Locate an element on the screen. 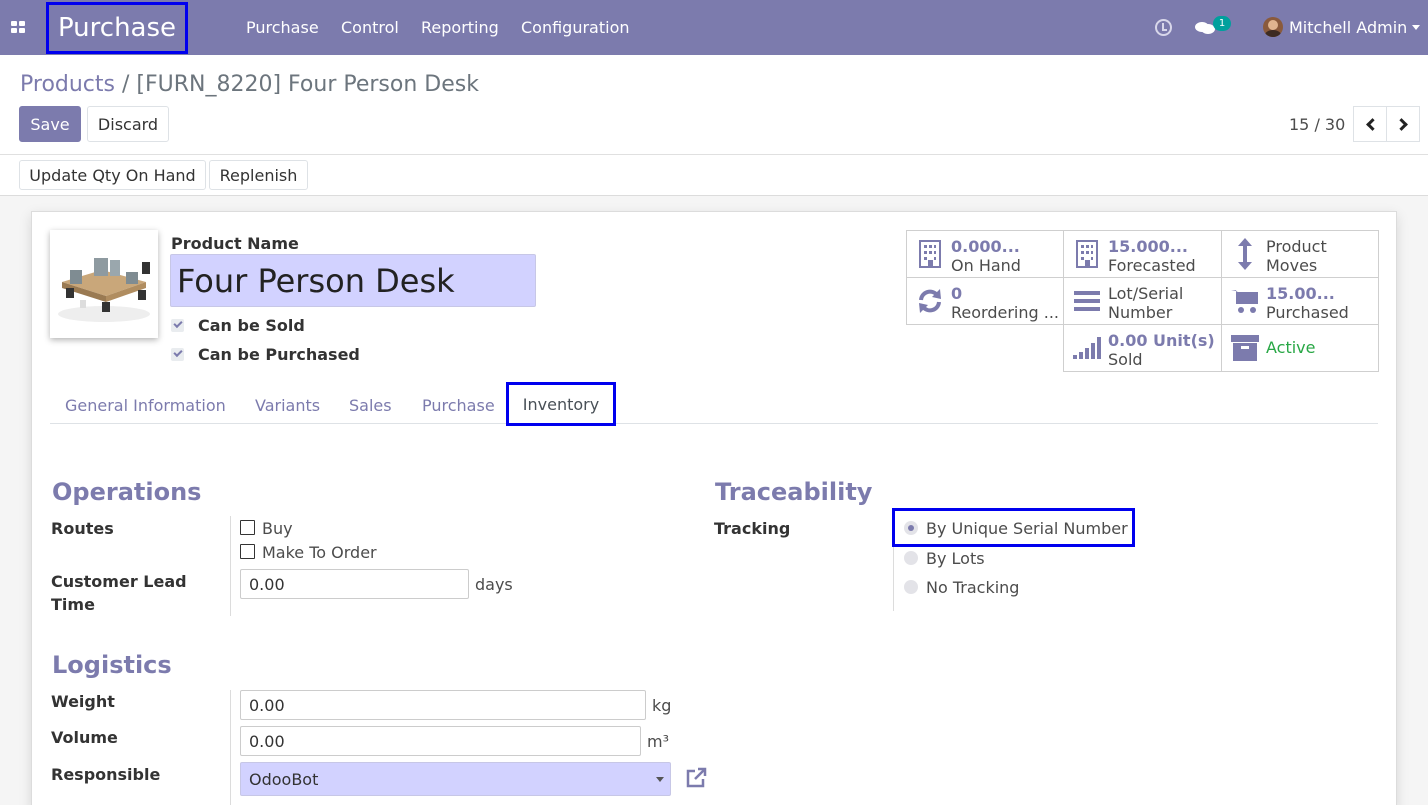 This screenshot has width=1428, height=805. tab-sales: Sales is located at coordinates (370, 405).